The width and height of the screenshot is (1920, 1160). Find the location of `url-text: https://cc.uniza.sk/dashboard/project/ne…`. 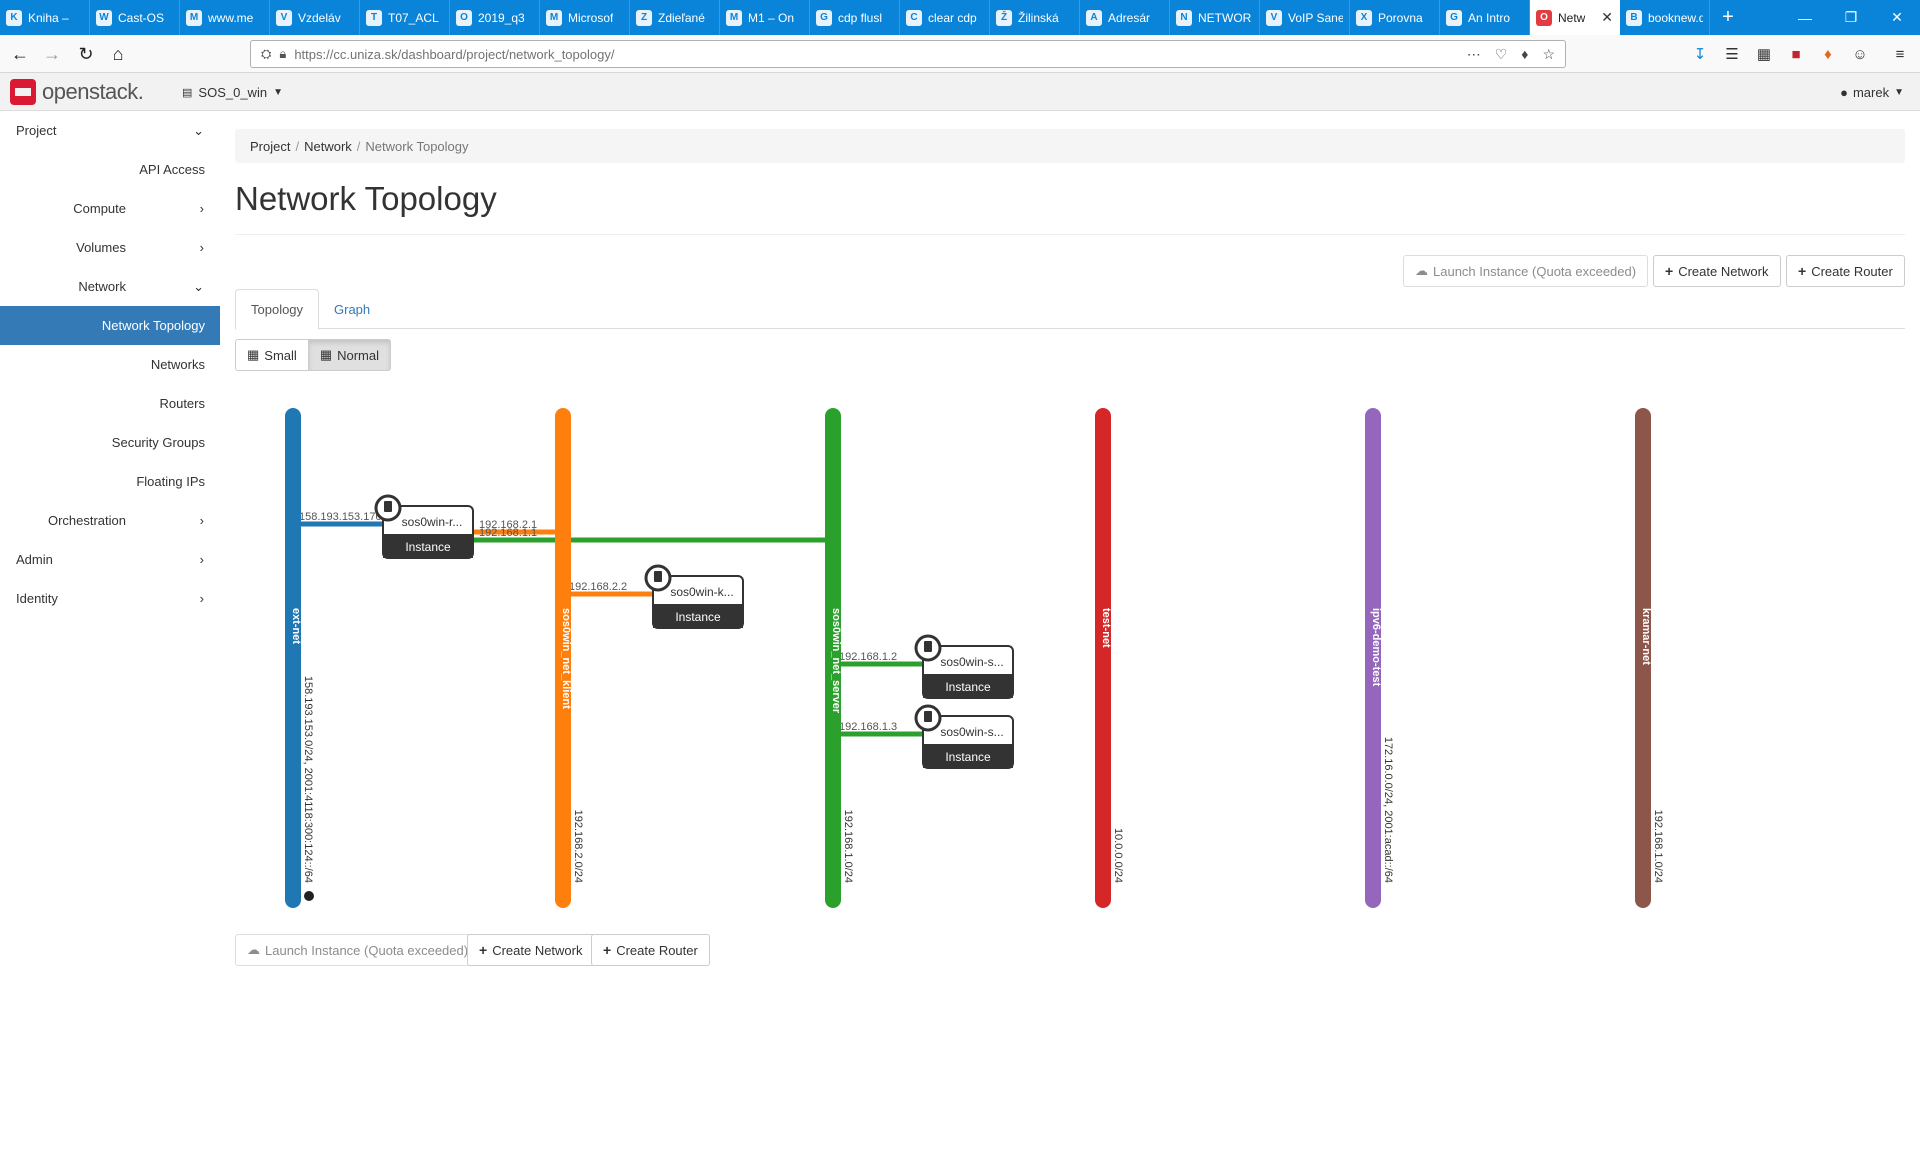

url-text: https://cc.uniza.sk/dashboard/project/ne… is located at coordinates (454, 54).